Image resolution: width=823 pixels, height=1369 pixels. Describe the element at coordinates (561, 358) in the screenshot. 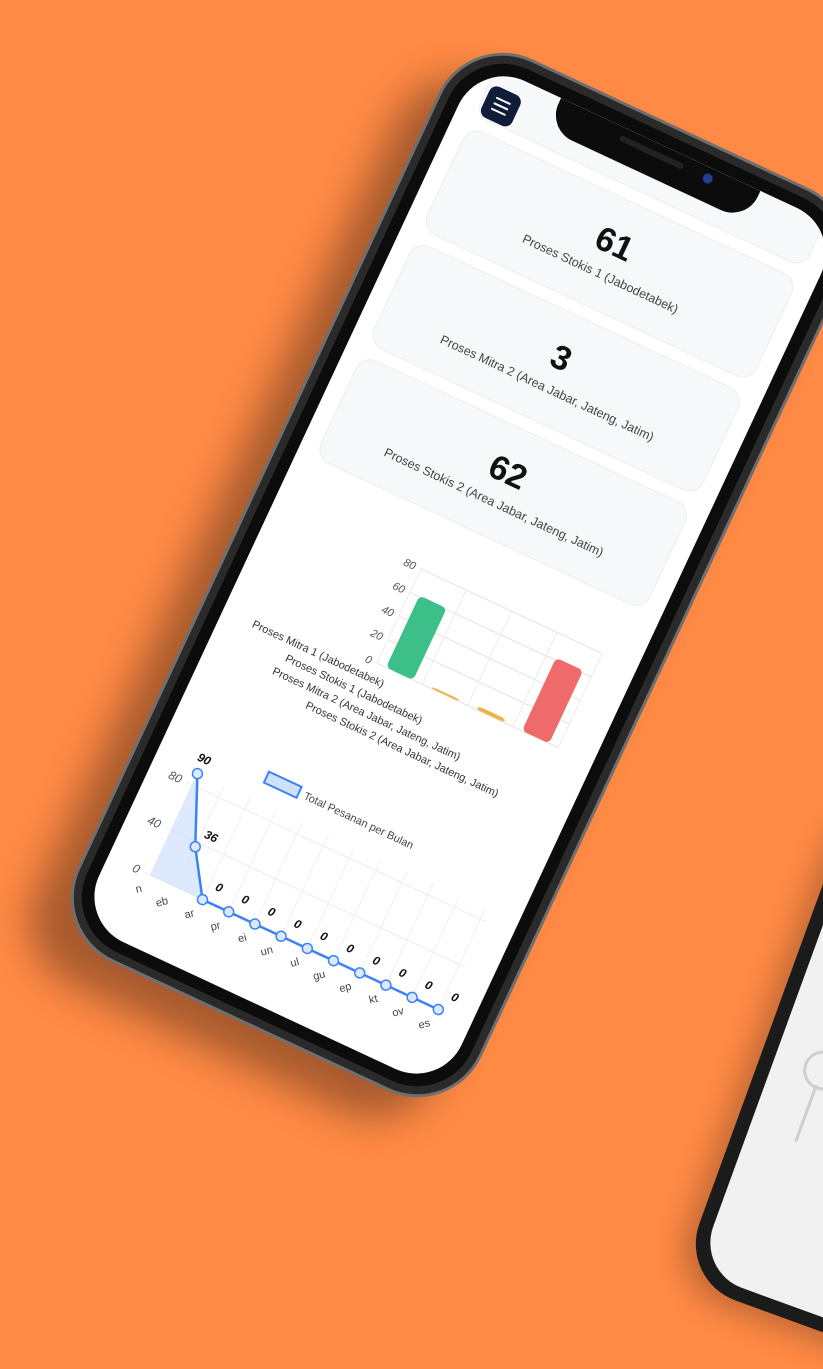

I see `stat-card-value: 3` at that location.